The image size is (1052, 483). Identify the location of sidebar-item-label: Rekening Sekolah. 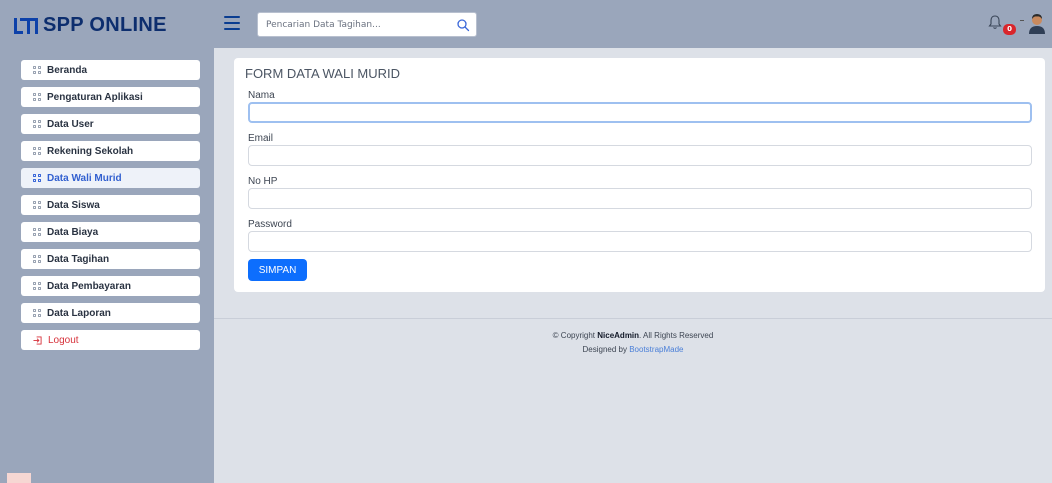
(90, 151).